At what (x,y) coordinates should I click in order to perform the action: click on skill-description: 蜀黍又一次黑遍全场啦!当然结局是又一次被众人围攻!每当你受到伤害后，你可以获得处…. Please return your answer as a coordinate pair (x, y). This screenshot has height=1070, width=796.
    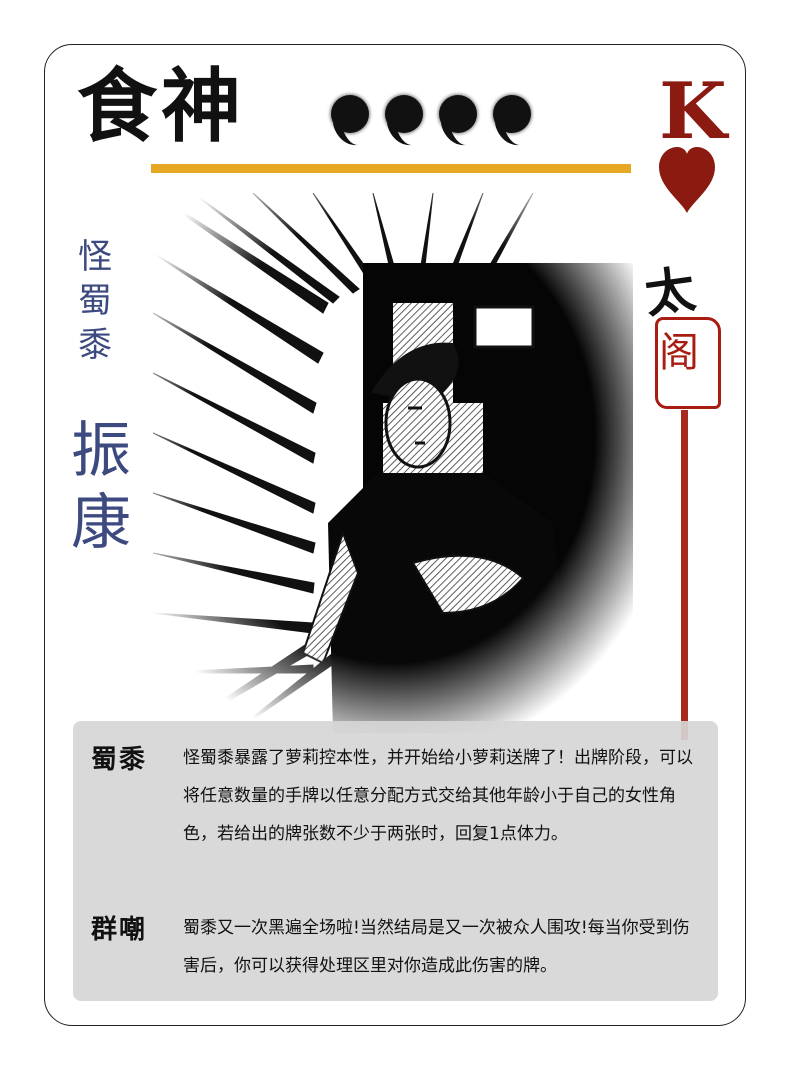
    Looking at the image, I should click on (436, 947).